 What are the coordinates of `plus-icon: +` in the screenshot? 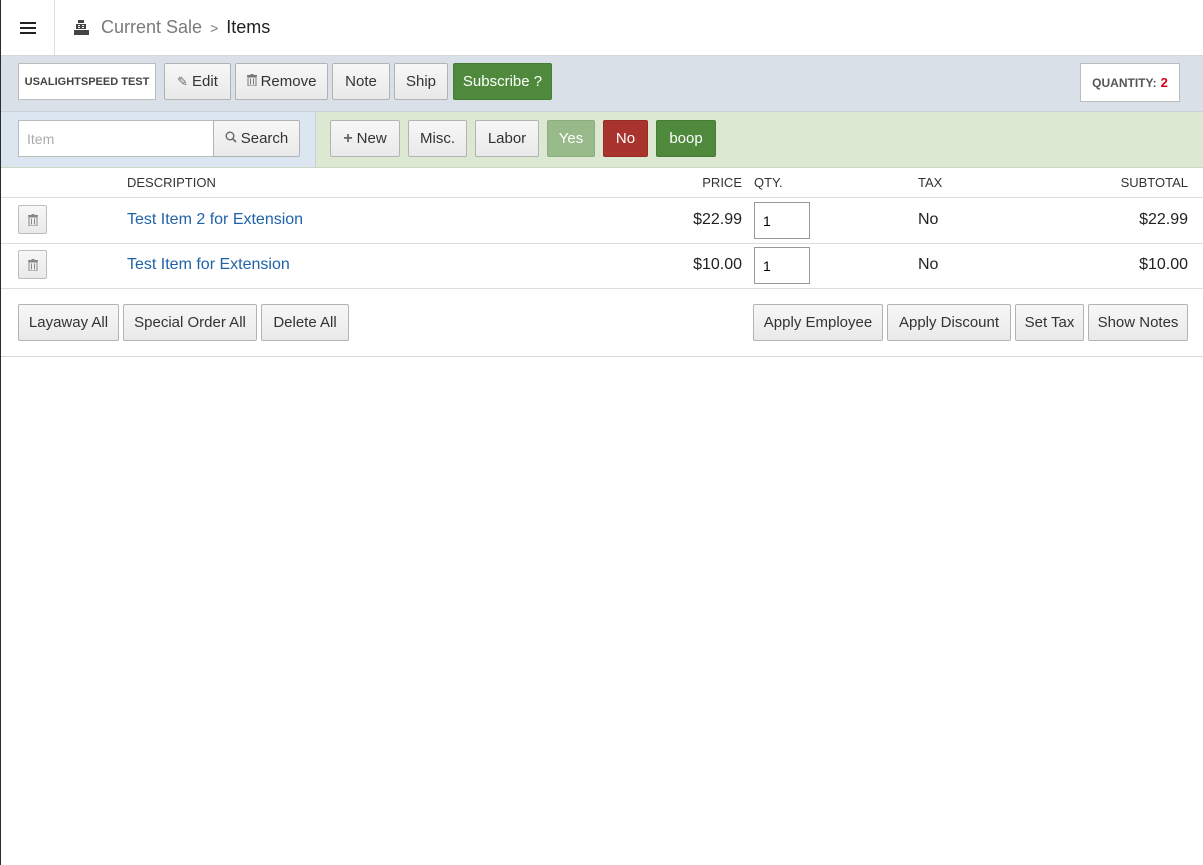 It's located at (348, 138).